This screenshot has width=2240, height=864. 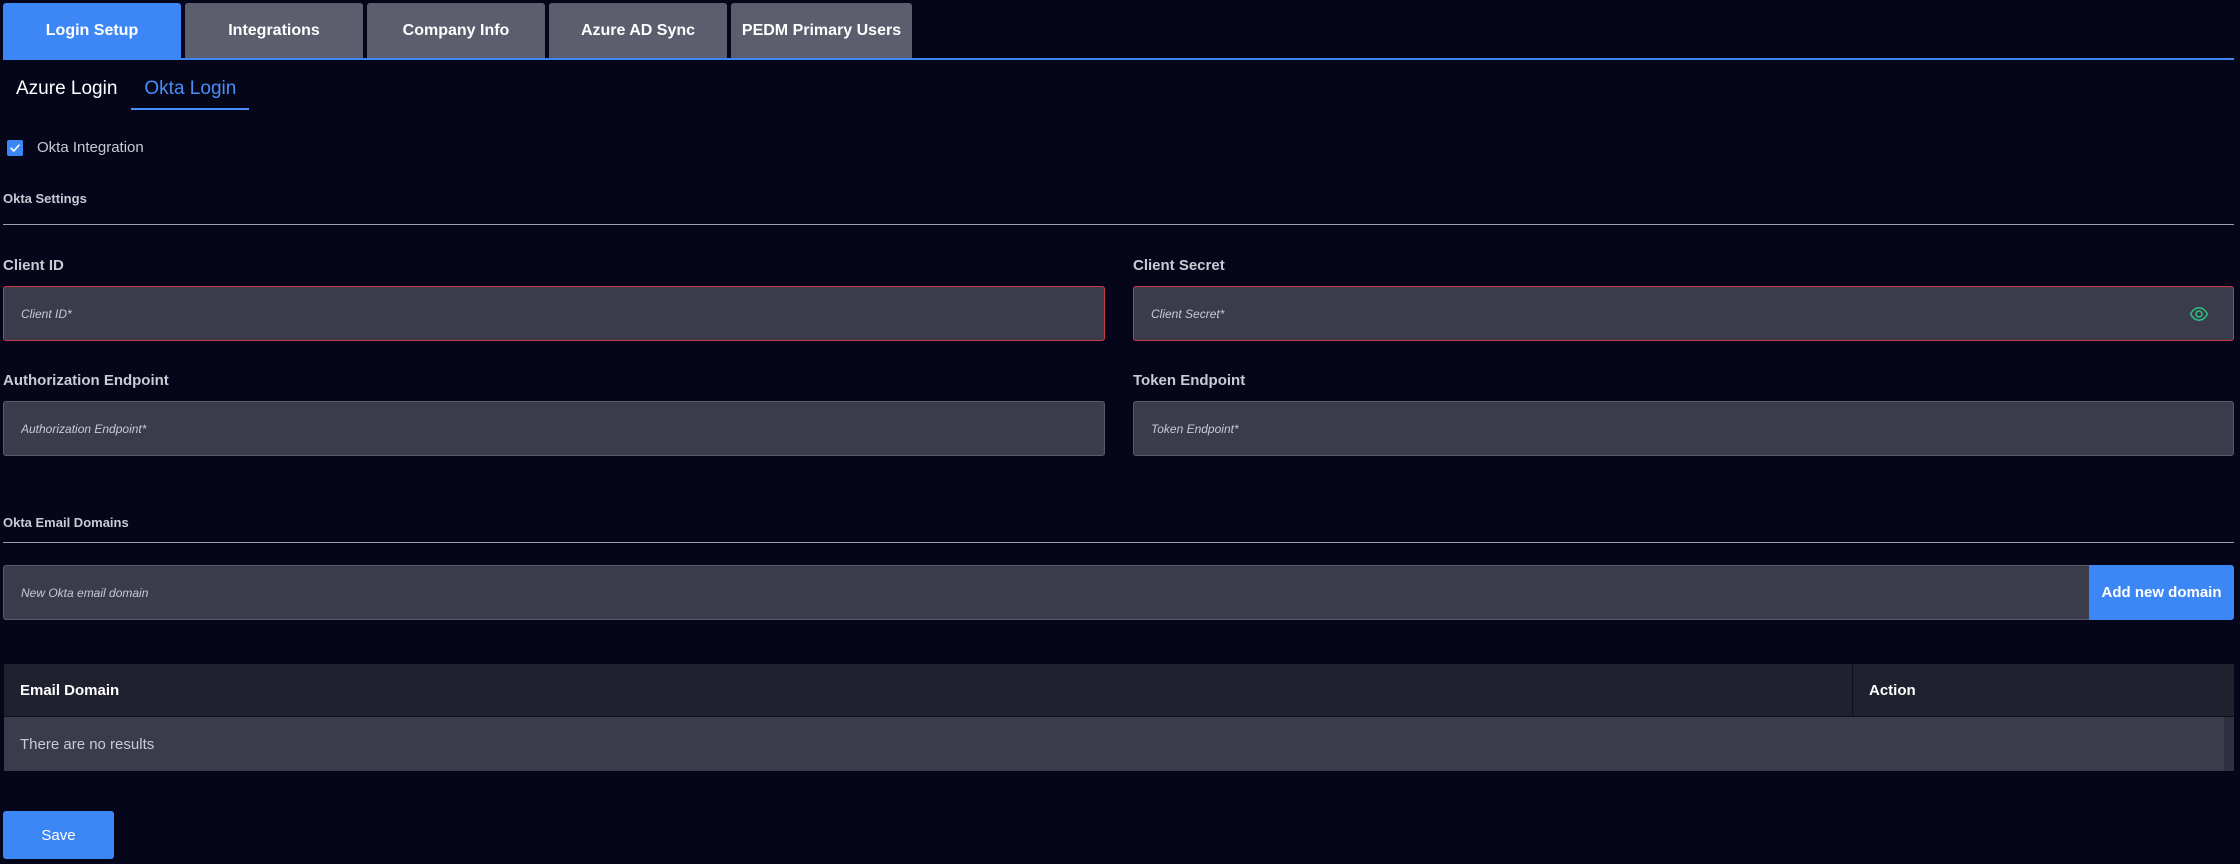 I want to click on show-secret-eye-icon, so click(x=2199, y=316).